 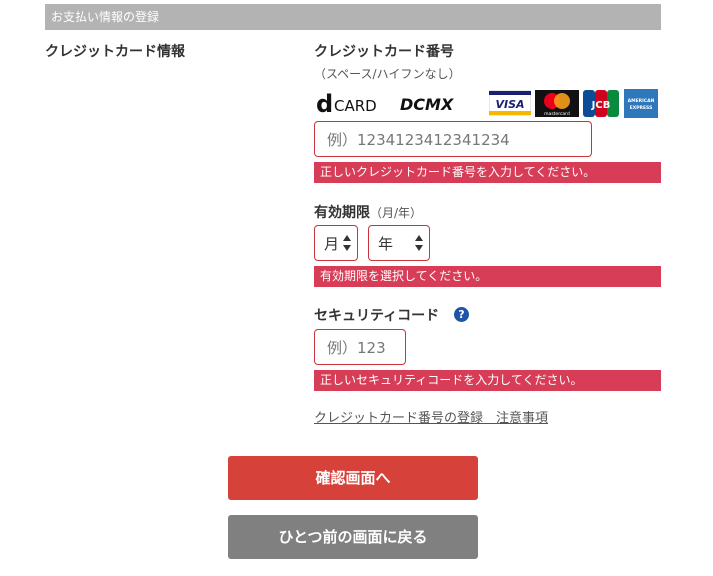 I want to click on visa-logo: VISA, so click(x=510, y=103).